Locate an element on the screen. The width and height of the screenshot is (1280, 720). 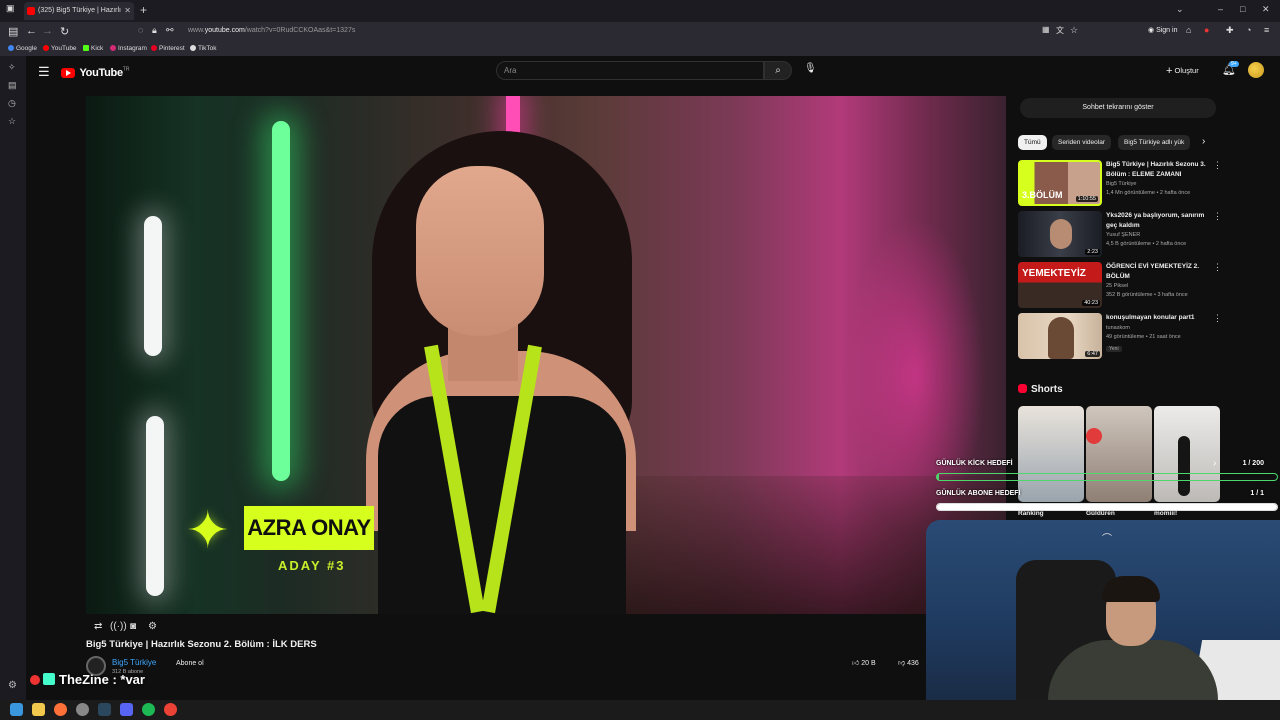
like-button: 👍︎ 20 B is located at coordinates (864, 662).